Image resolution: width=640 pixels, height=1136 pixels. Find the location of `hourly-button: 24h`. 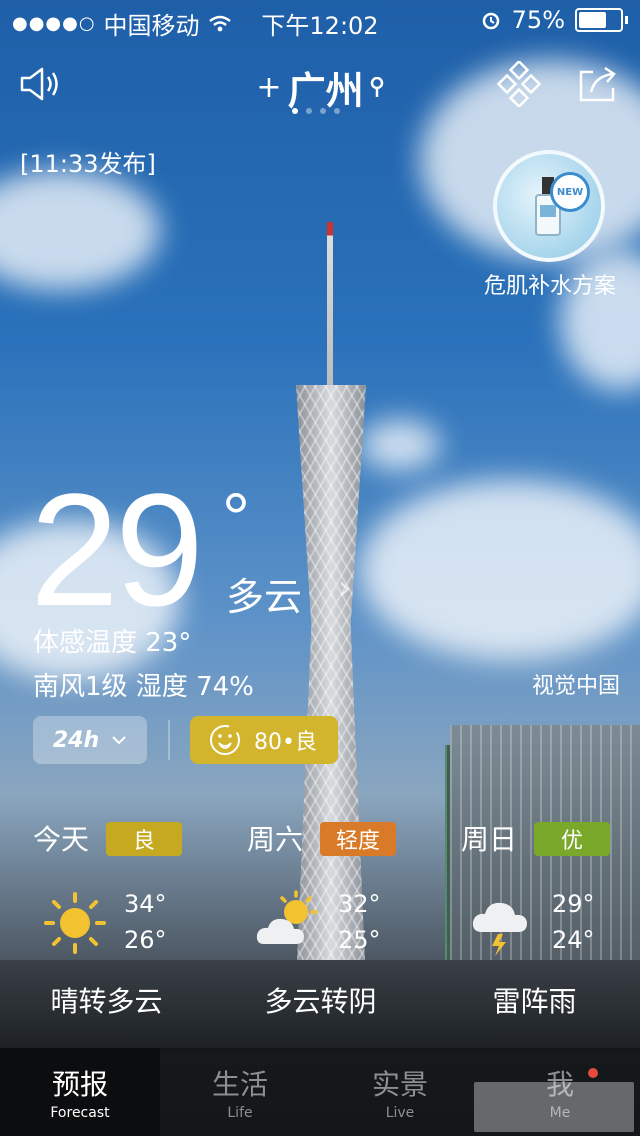

hourly-button: 24h is located at coordinates (90, 740).